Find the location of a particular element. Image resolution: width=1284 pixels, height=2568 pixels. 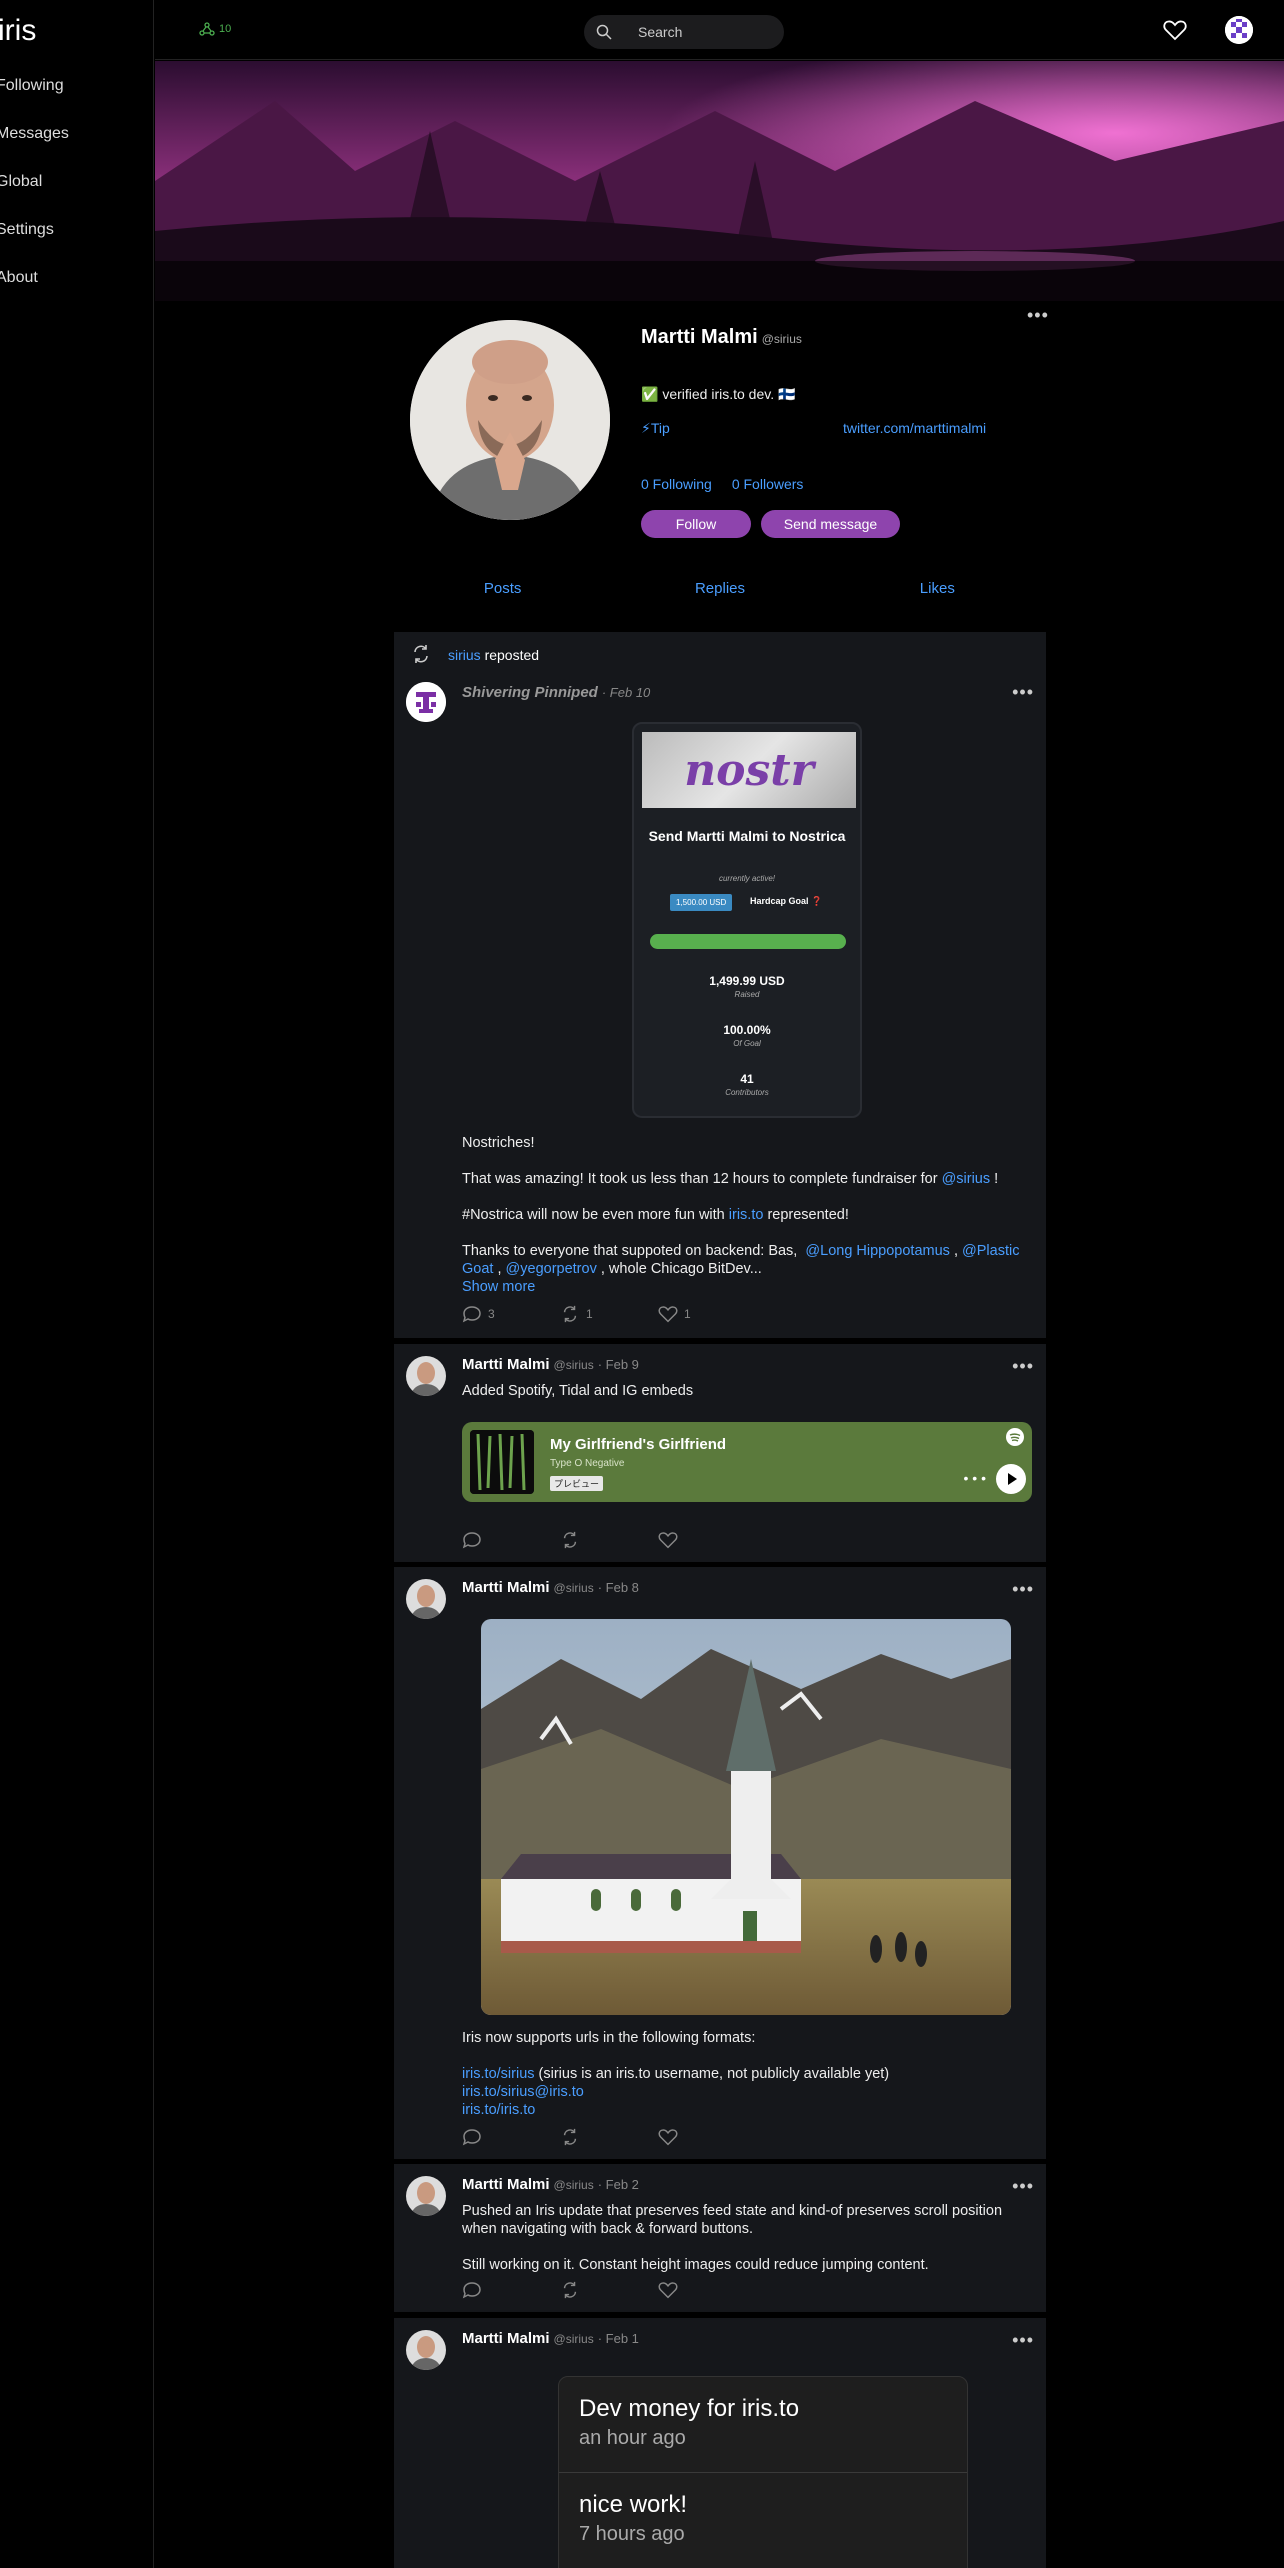

post-author: Martti Malmi @sirius · Feb 2 is located at coordinates (550, 2184).